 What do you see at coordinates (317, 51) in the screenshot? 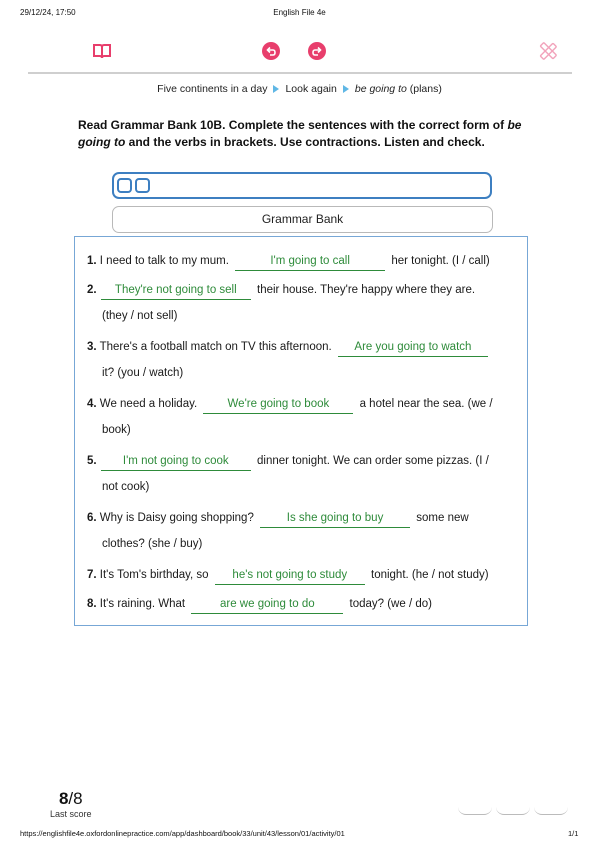
I see `redo-icon` at bounding box center [317, 51].